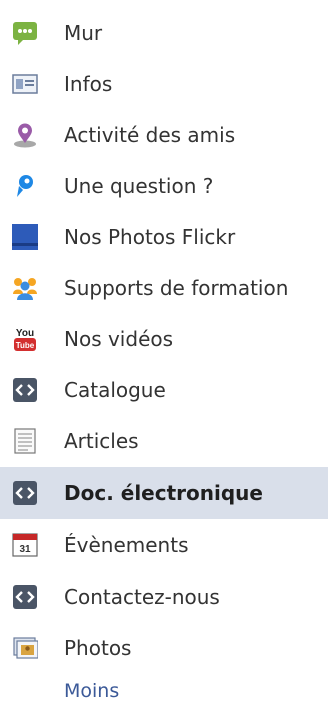 Image resolution: width=328 pixels, height=709 pixels. What do you see at coordinates (142, 597) in the screenshot?
I see `sidebar-item-label: Contactez-nous` at bounding box center [142, 597].